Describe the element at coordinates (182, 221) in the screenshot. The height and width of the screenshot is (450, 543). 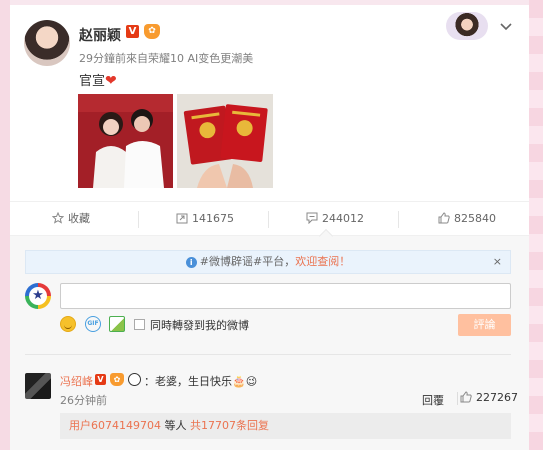
I see `forward-icon` at that location.